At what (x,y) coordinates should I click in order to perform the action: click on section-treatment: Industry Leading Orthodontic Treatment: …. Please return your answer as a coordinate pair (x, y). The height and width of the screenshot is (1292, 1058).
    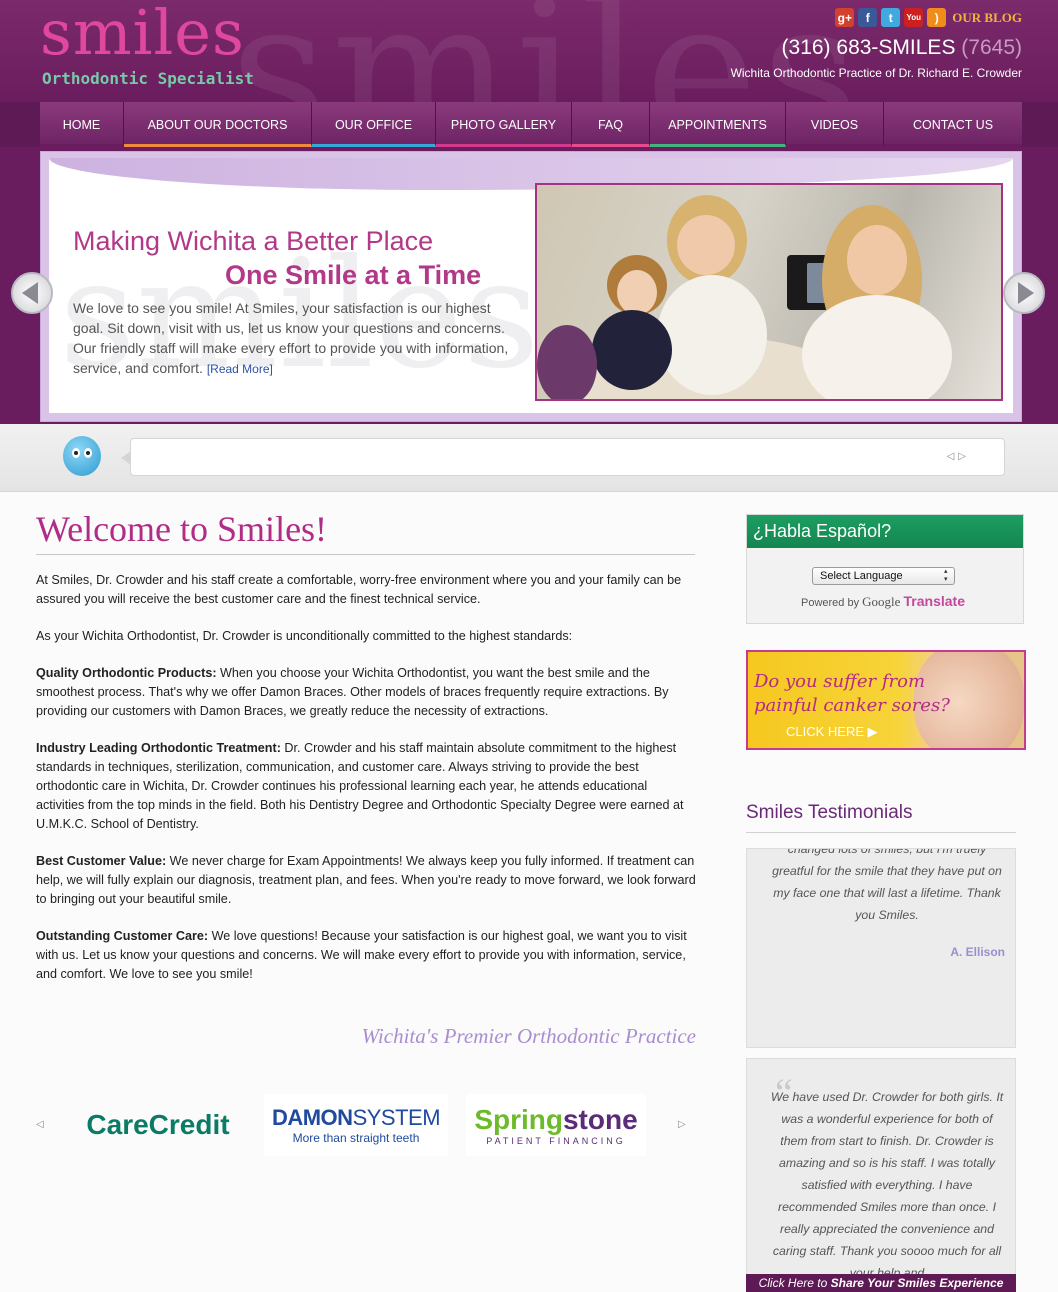
    Looking at the image, I should click on (366, 786).